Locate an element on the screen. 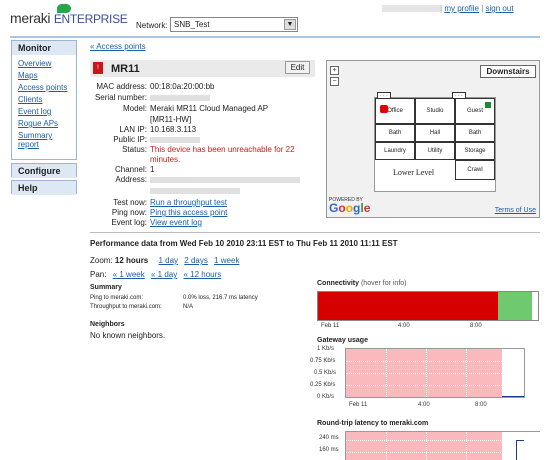  zoom-1-day-link: 1 day is located at coordinates (168, 260).